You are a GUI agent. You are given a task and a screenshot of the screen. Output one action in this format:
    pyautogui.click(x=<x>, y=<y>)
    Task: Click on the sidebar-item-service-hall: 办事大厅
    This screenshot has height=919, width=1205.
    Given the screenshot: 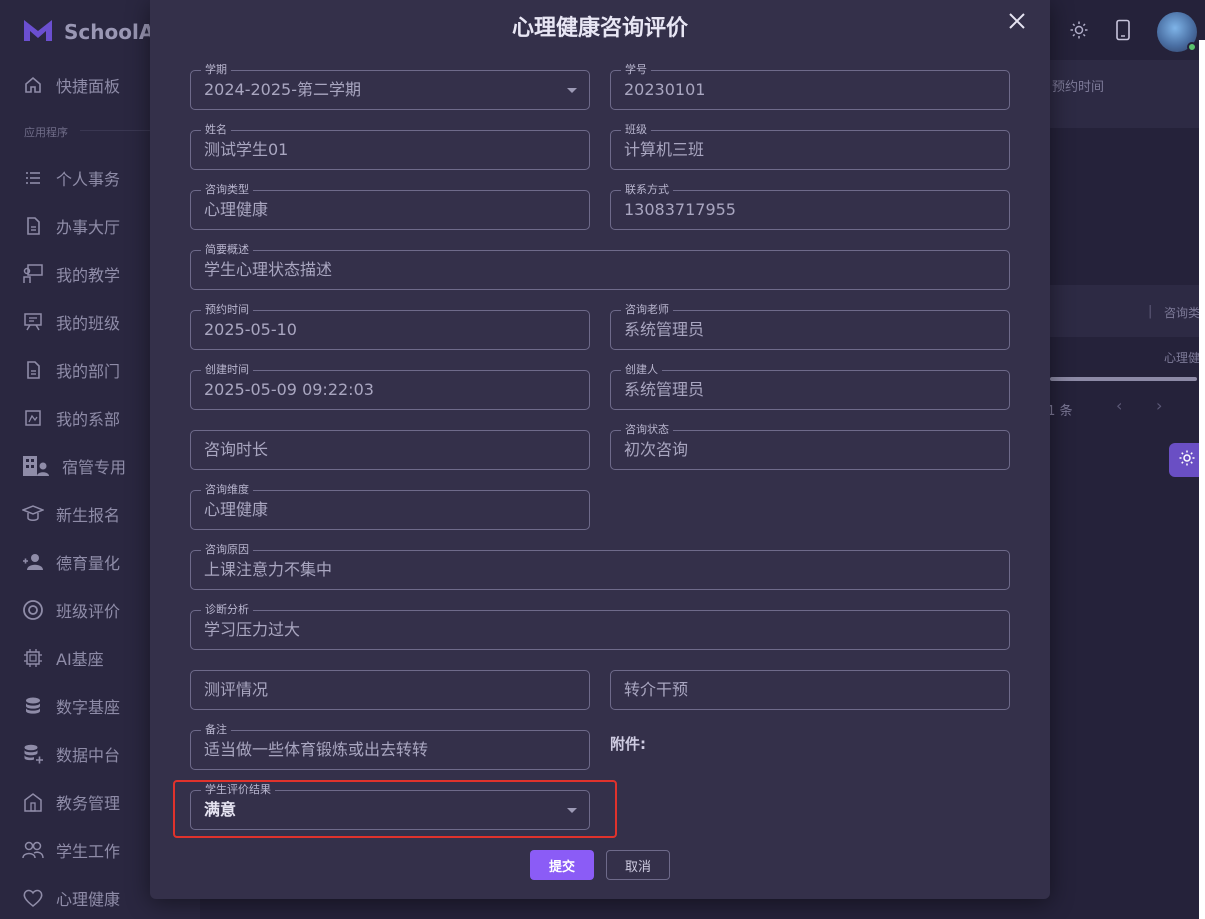 What is the action you would take?
    pyautogui.click(x=71, y=226)
    